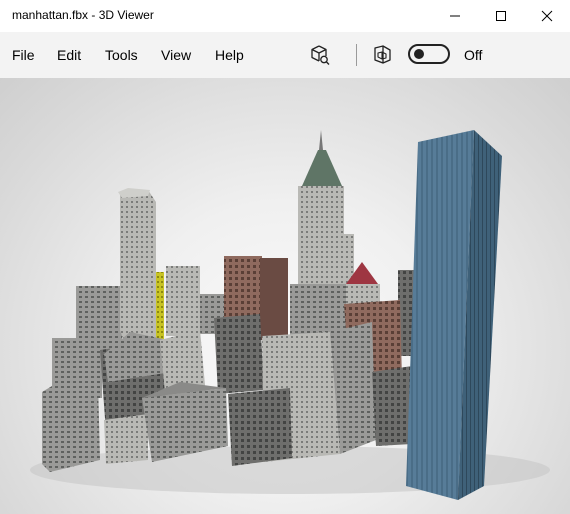  Describe the element at coordinates (121, 55) in the screenshot. I see `menu-tools: Tools` at that location.